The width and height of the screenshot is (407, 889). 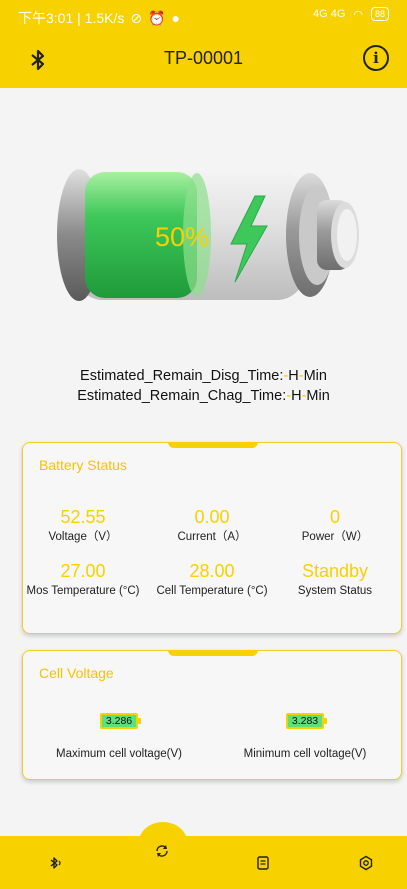 I want to click on disg-time-label: Estimated_Remain_Disg_Time:, so click(x=182, y=376).